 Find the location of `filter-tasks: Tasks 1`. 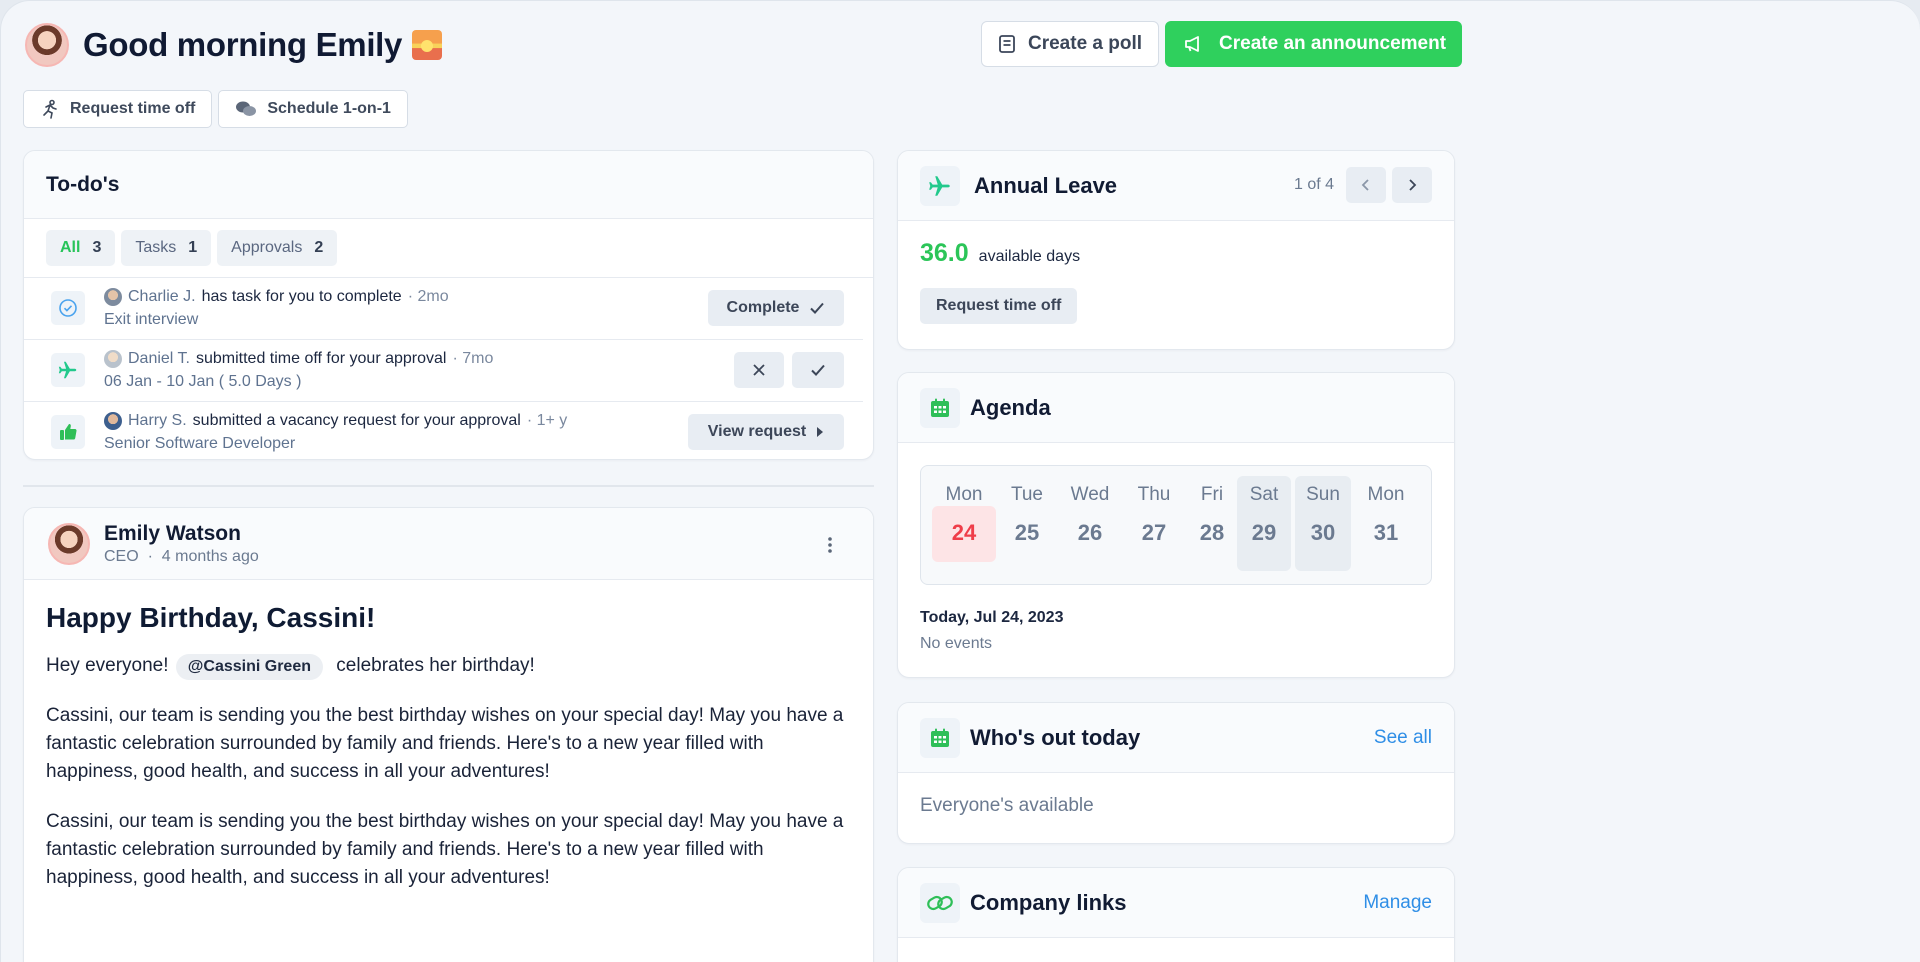

filter-tasks: Tasks 1 is located at coordinates (166, 248).